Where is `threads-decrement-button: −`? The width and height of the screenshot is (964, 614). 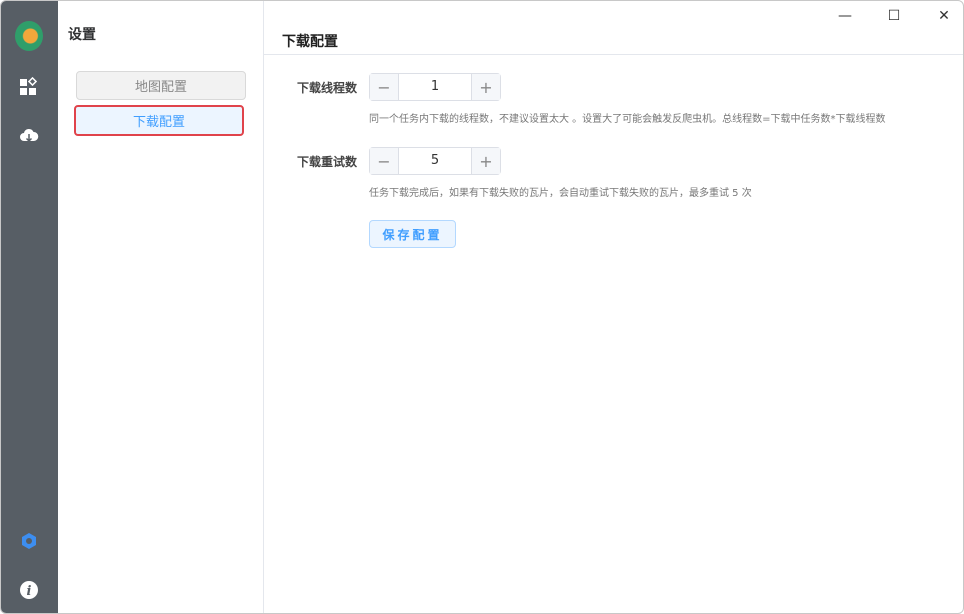 threads-decrement-button: − is located at coordinates (384, 87).